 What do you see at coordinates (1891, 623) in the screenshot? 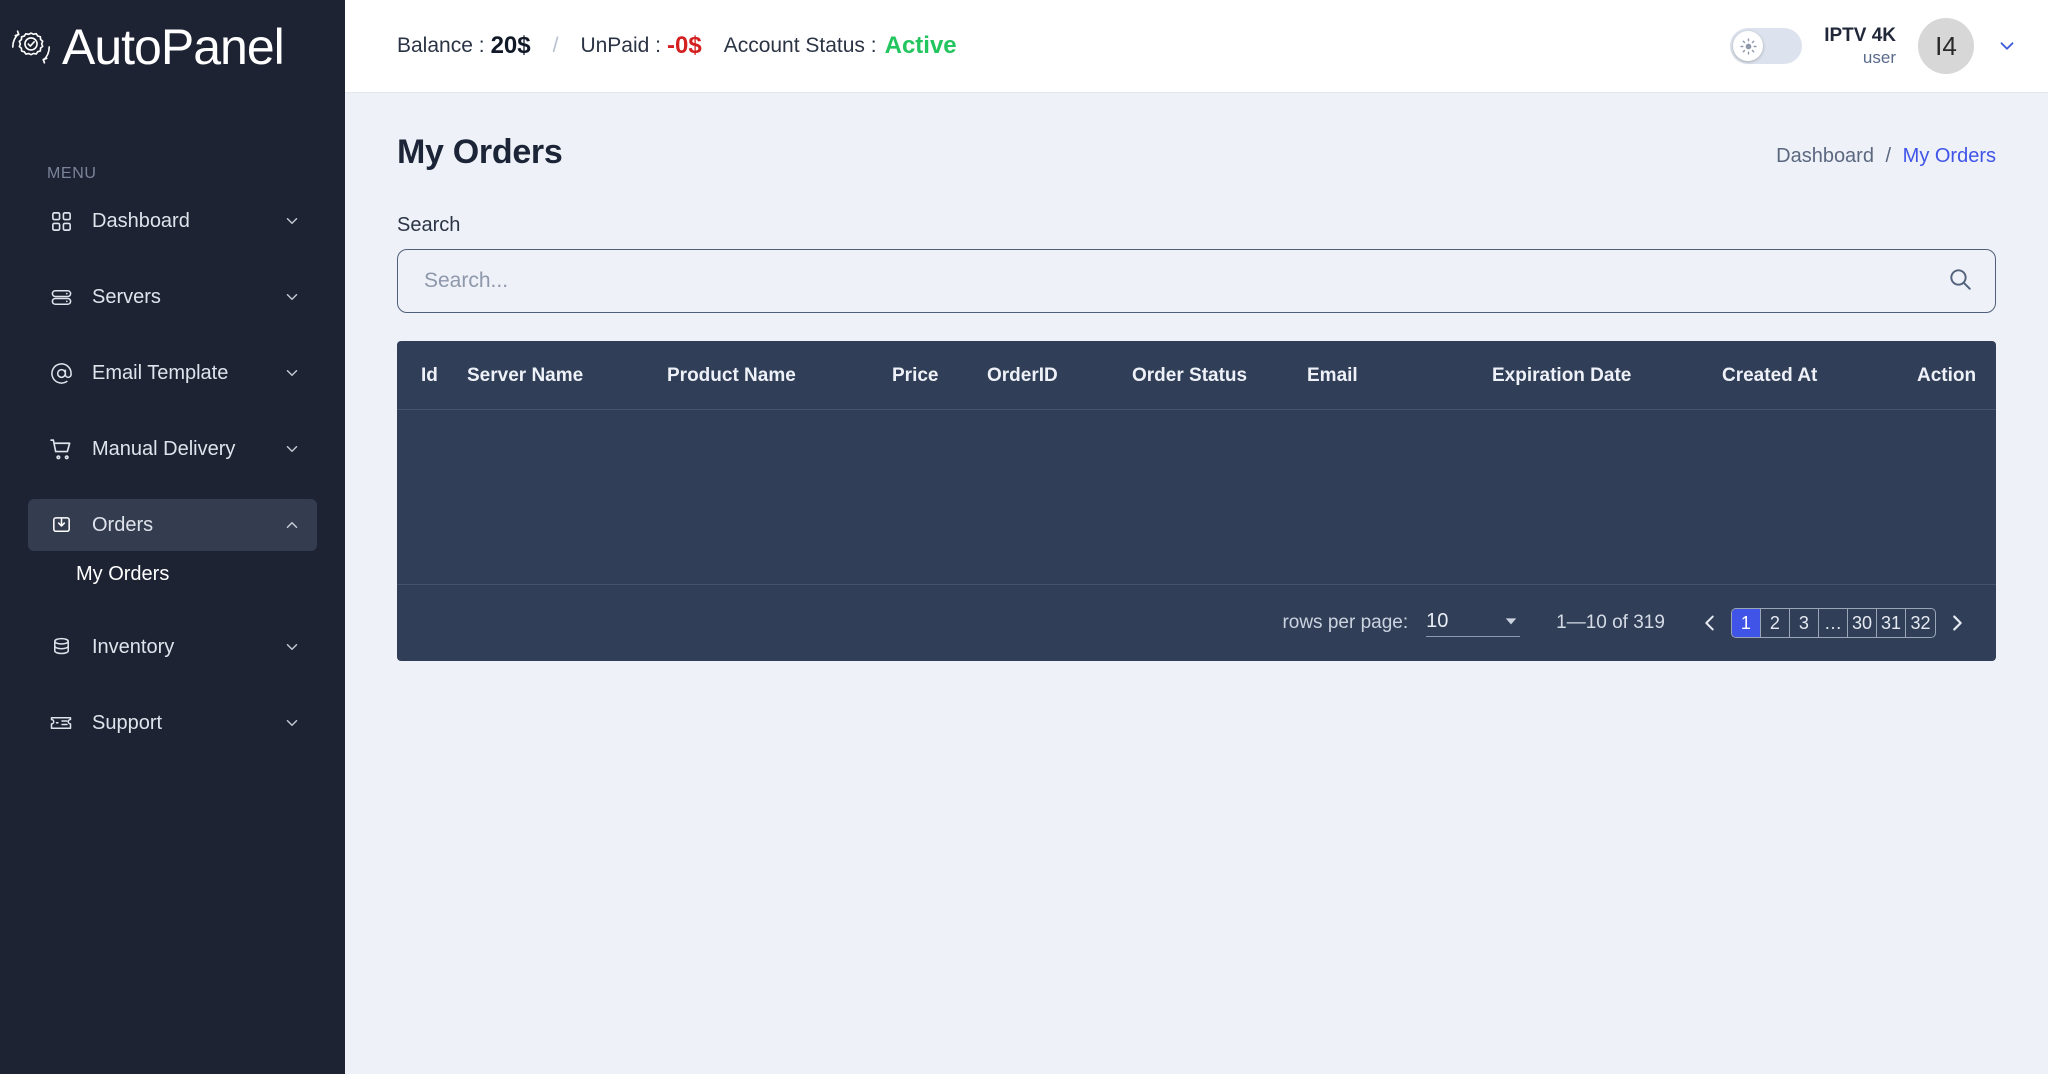
I see `page-button-31: 31` at bounding box center [1891, 623].